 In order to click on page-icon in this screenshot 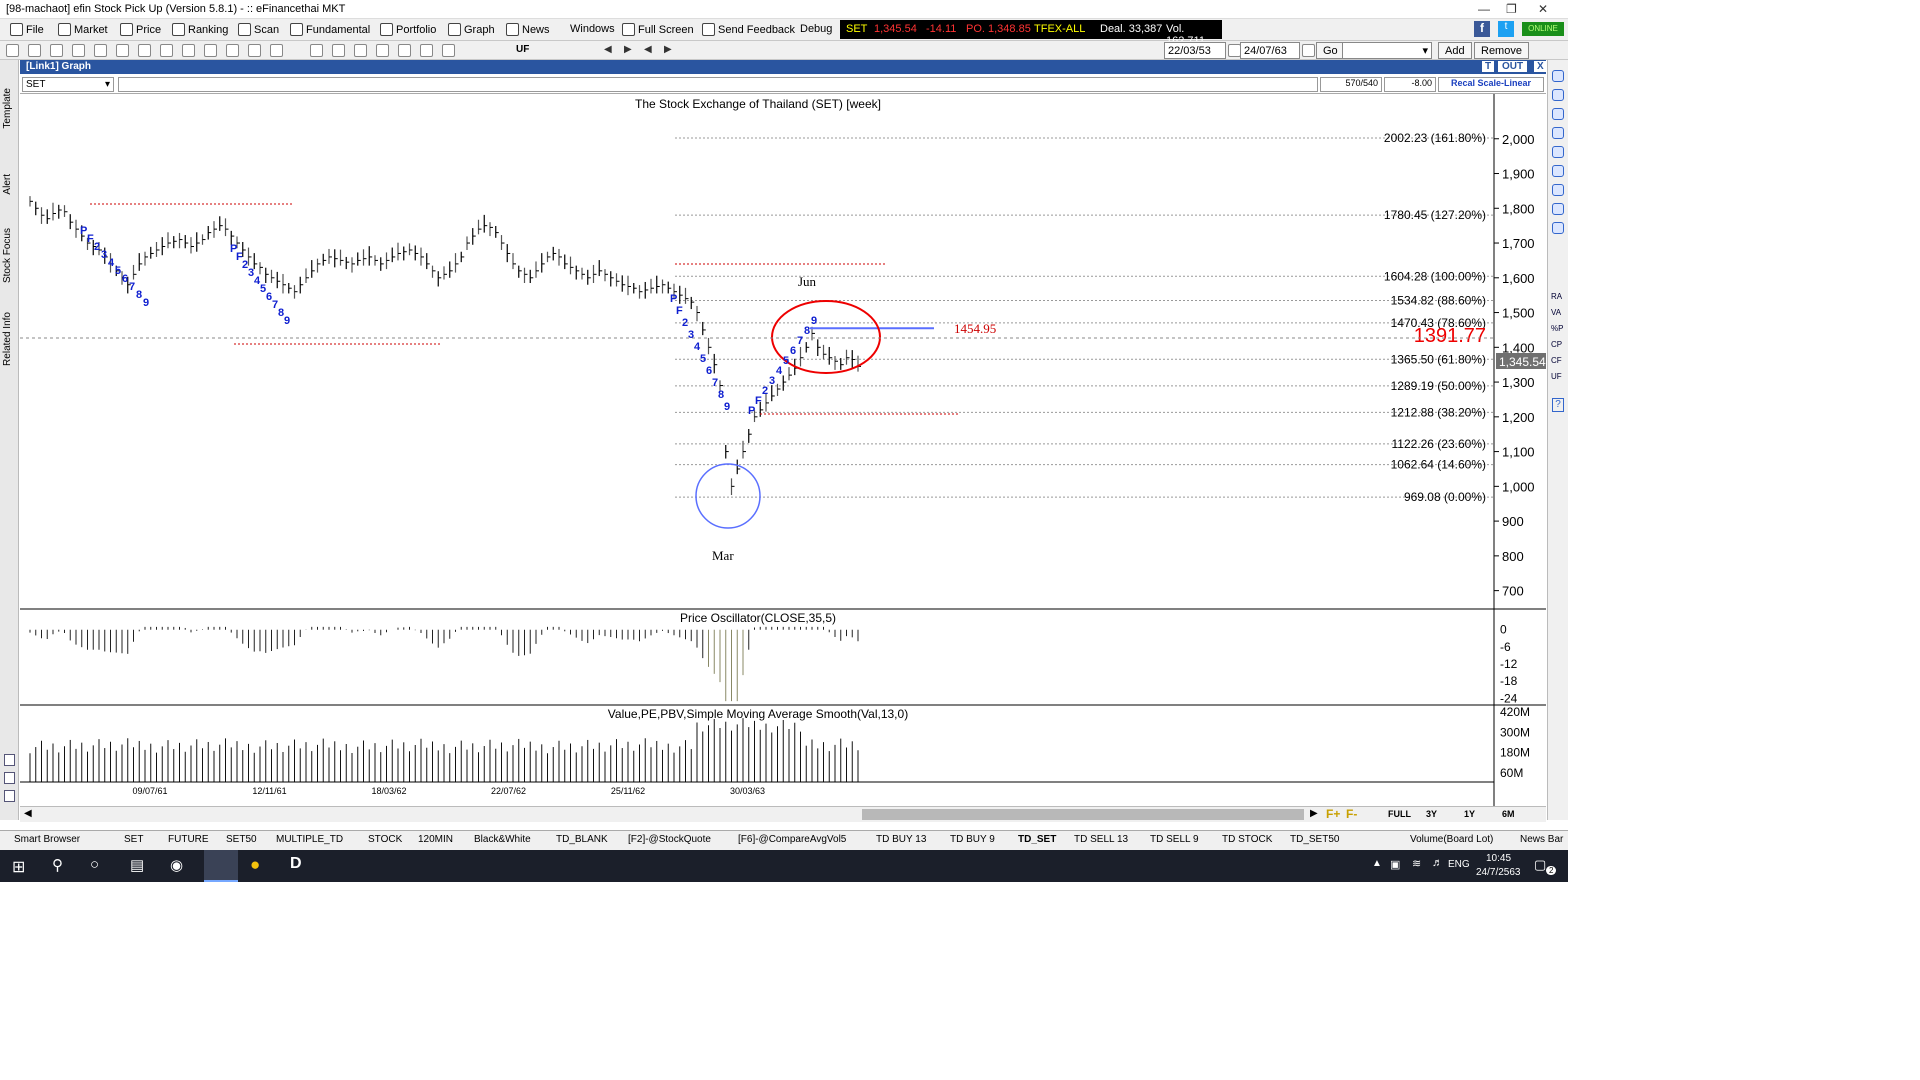, I will do `click(9, 760)`.